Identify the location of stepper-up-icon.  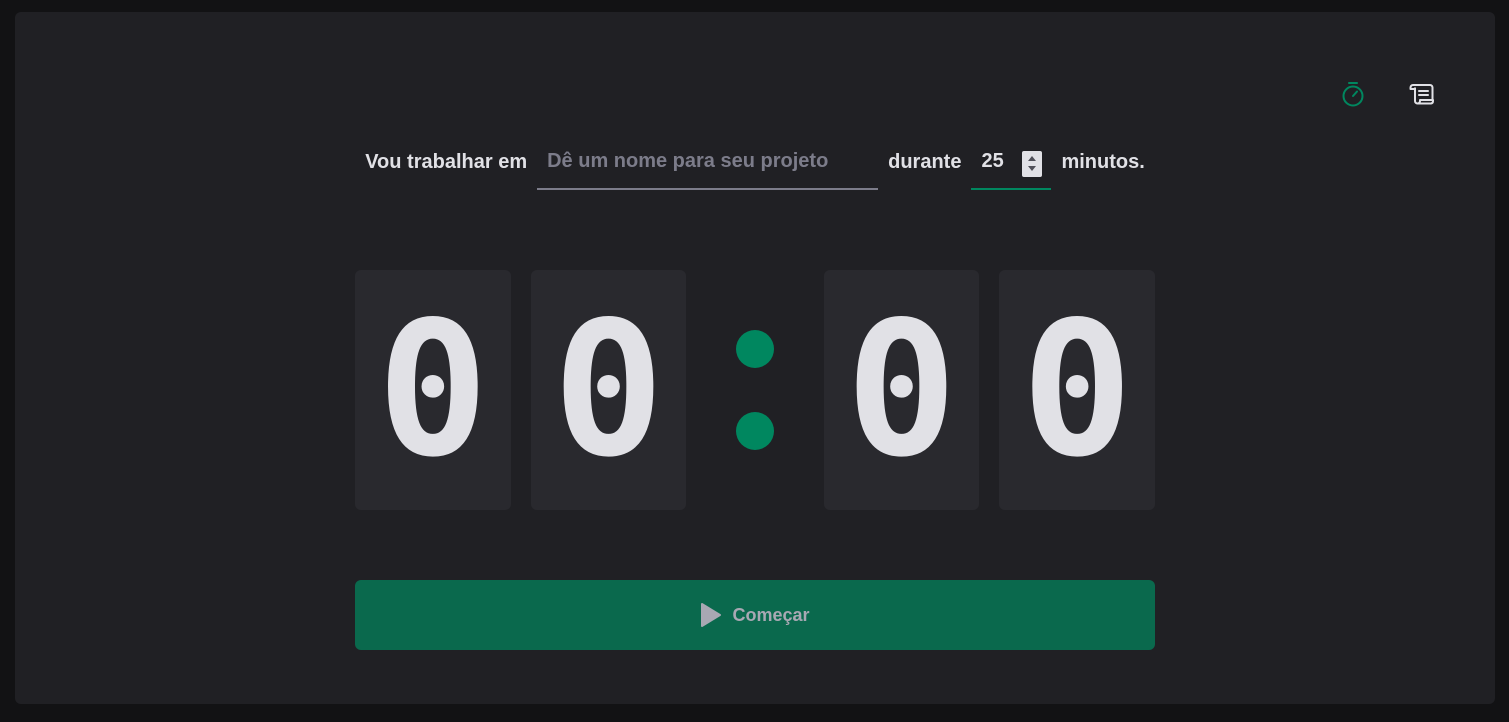
(1032, 158).